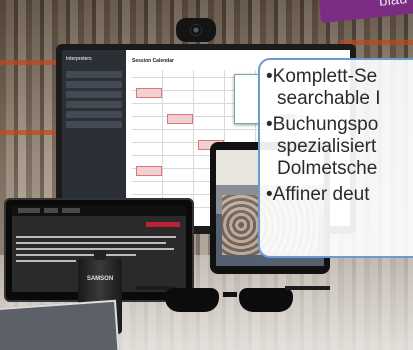  What do you see at coordinates (327, 168) in the screenshot?
I see `bullet-2-line-3: Dolmetsche` at bounding box center [327, 168].